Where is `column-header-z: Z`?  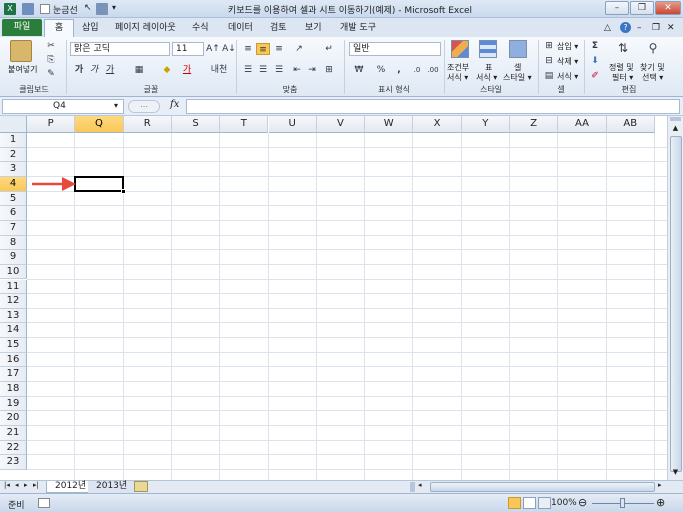 column-header-z: Z is located at coordinates (534, 124).